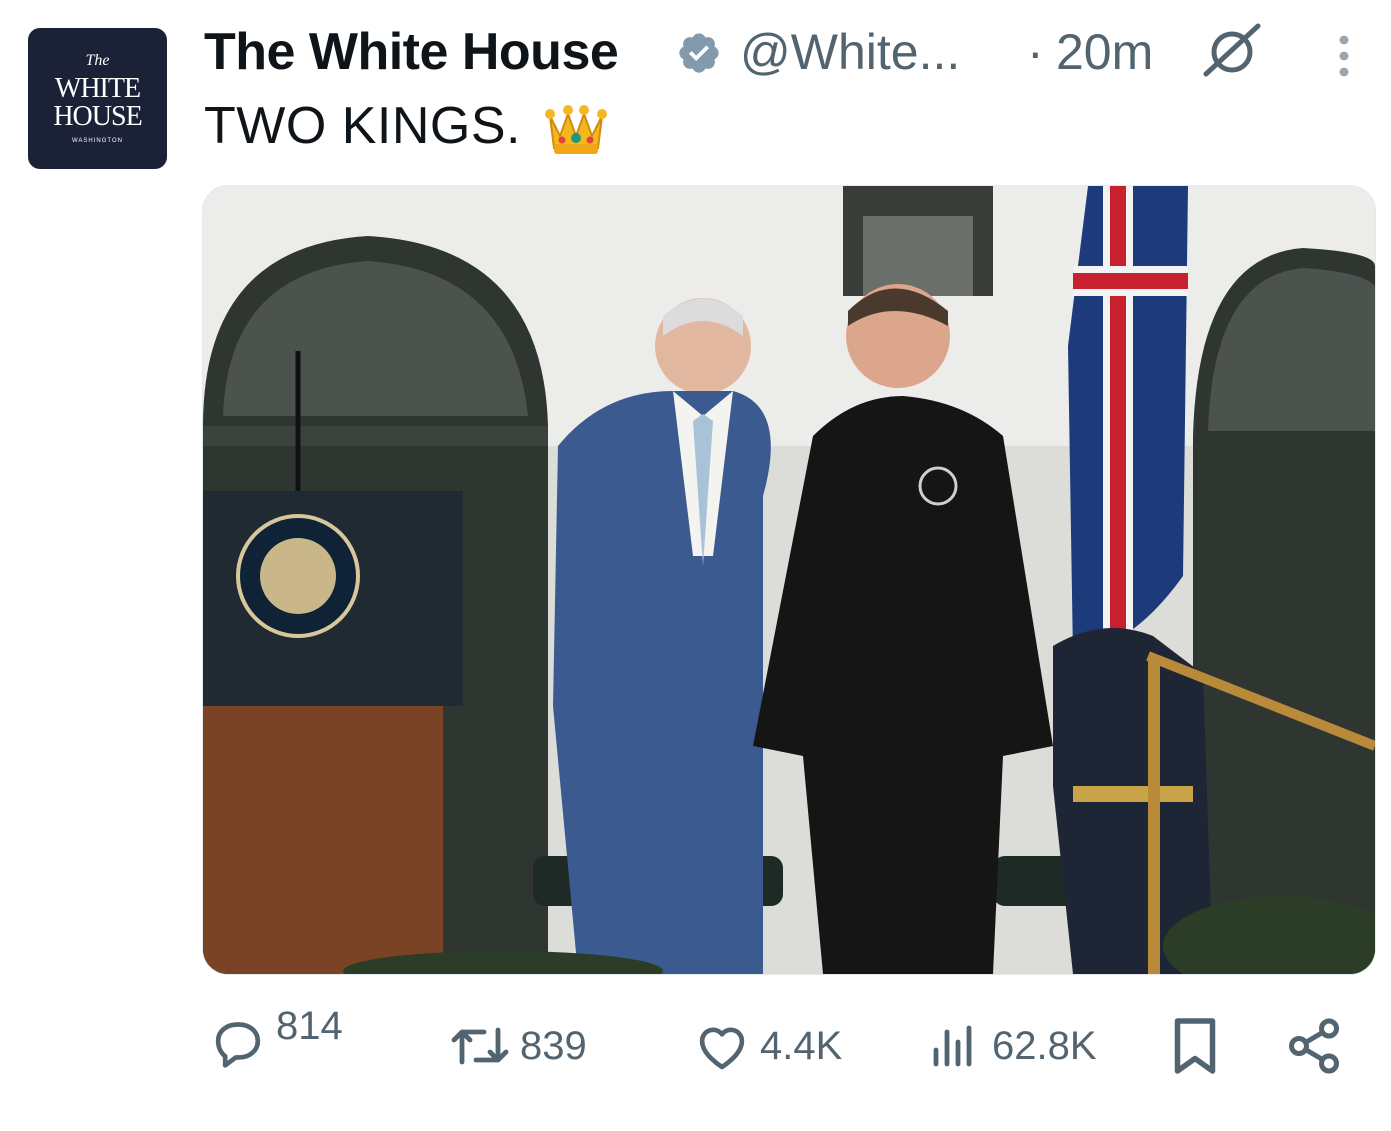 The height and width of the screenshot is (1131, 1391). I want to click on avatar-the: The, so click(97, 60).